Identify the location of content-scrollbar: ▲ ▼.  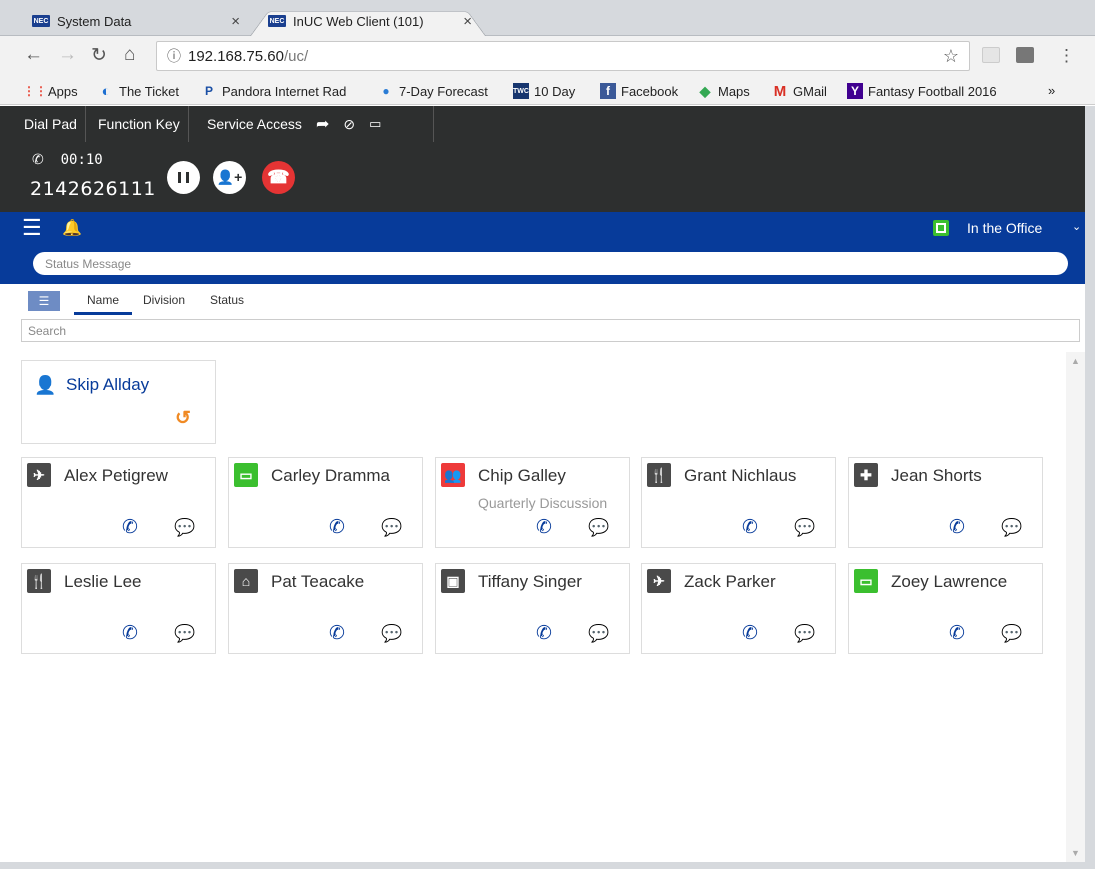
(1075, 607).